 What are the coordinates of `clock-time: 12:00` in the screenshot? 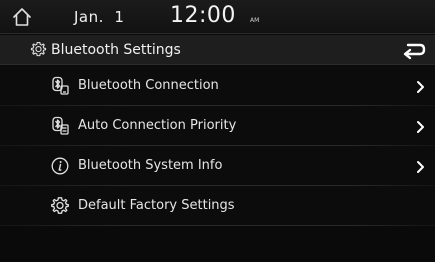 It's located at (203, 15).